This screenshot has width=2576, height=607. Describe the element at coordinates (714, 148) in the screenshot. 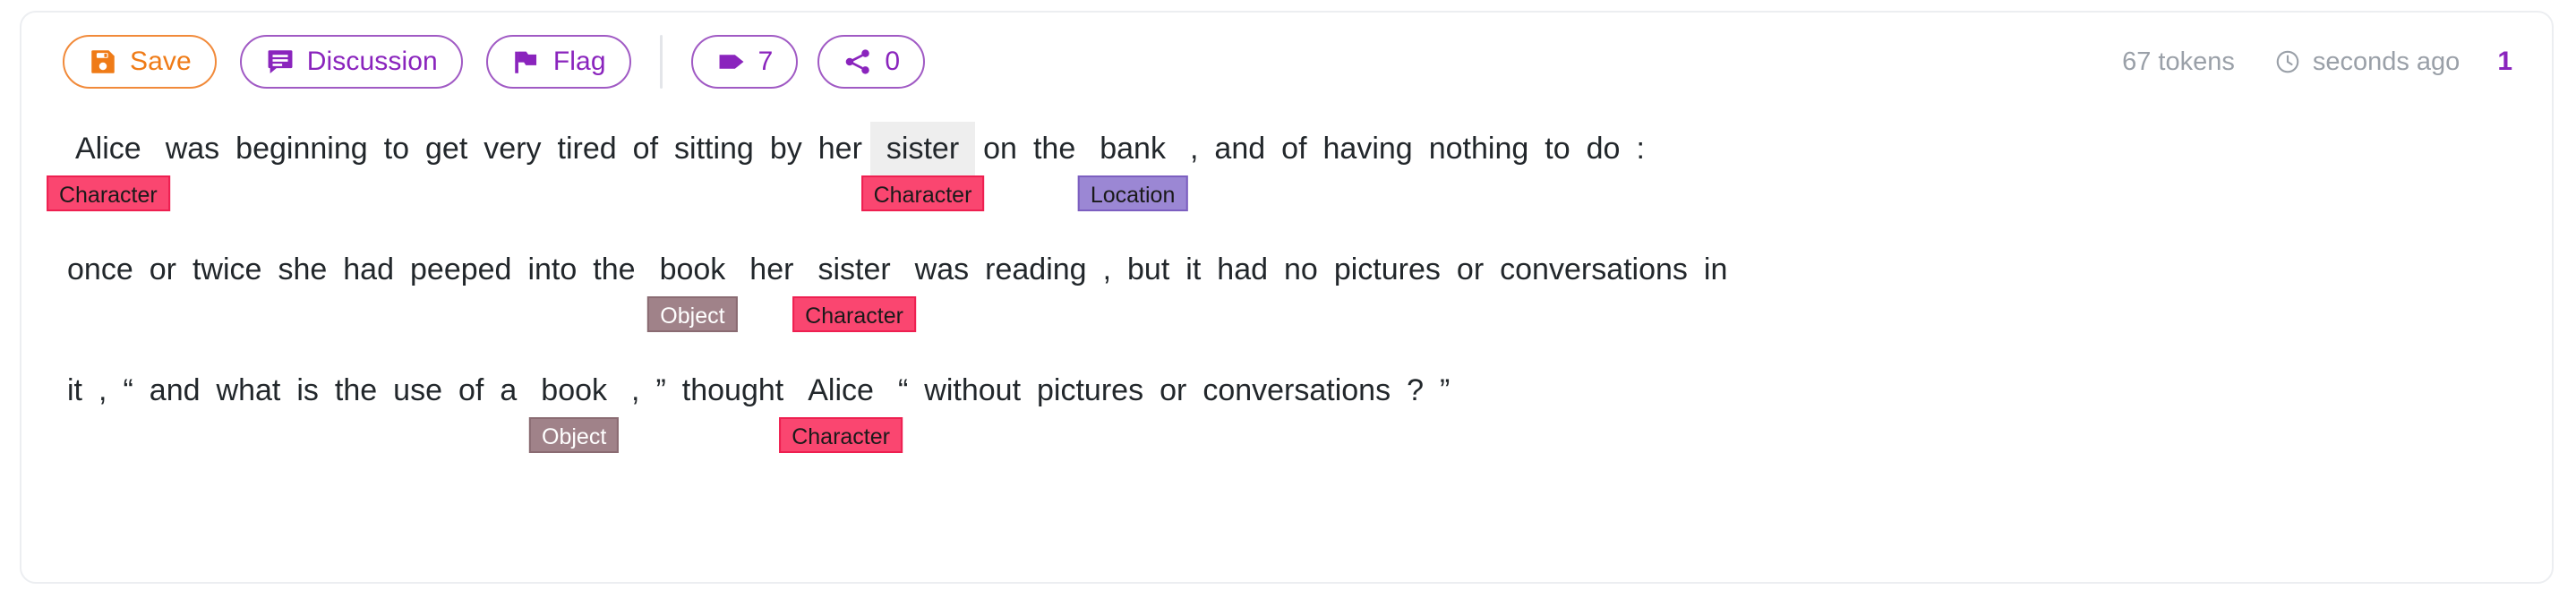

I see `text-token: sitting` at that location.